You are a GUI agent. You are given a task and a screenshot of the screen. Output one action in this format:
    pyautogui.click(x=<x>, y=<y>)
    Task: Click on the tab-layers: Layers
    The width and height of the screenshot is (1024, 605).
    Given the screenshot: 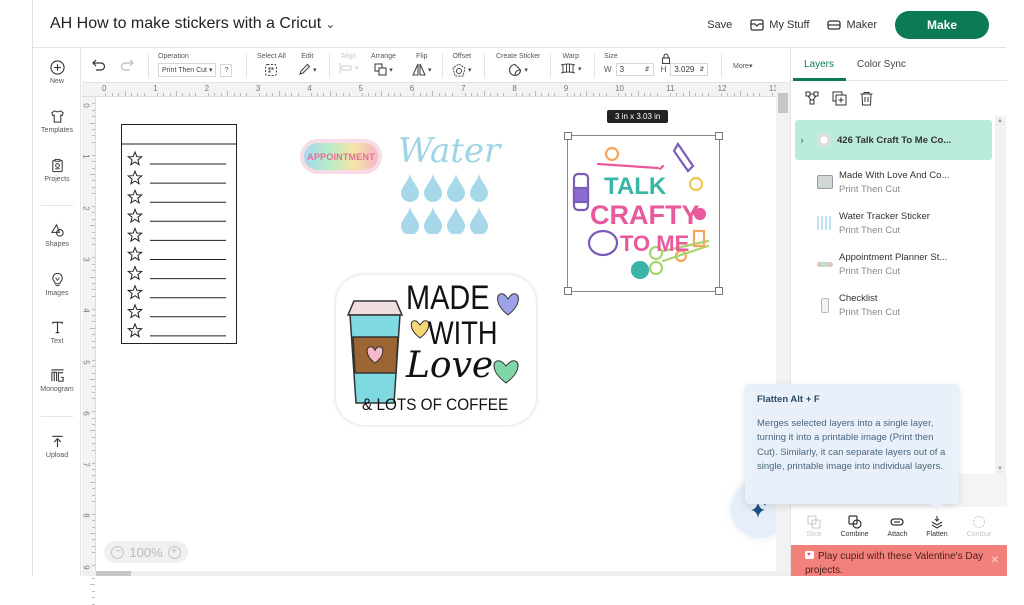 What is the action you would take?
    pyautogui.click(x=819, y=64)
    